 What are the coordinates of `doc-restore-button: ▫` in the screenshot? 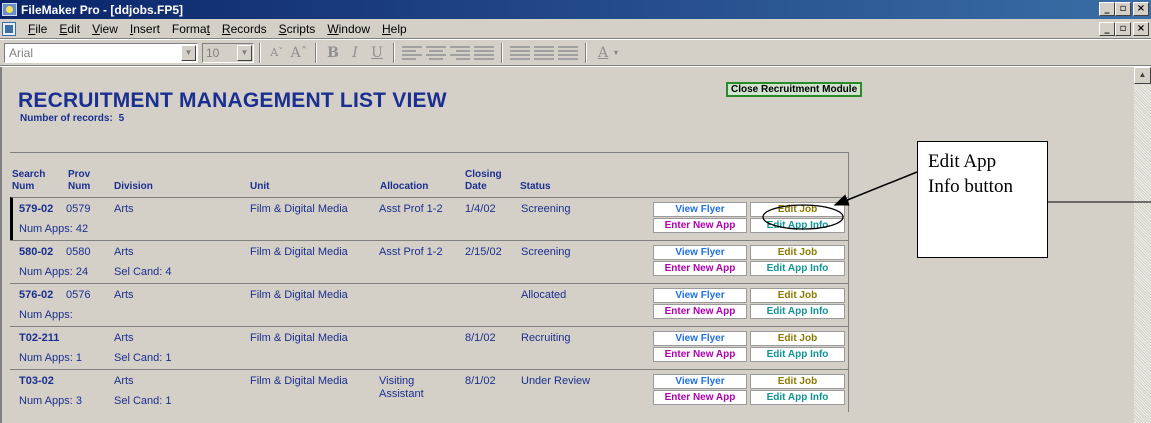 It's located at (1123, 29).